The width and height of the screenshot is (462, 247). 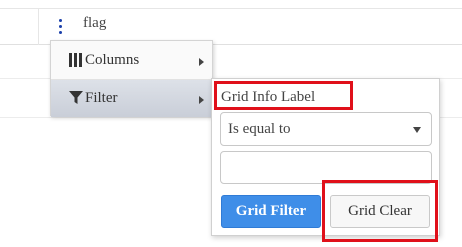 What do you see at coordinates (326, 129) in the screenshot?
I see `filter-operator-select: Is equal to` at bounding box center [326, 129].